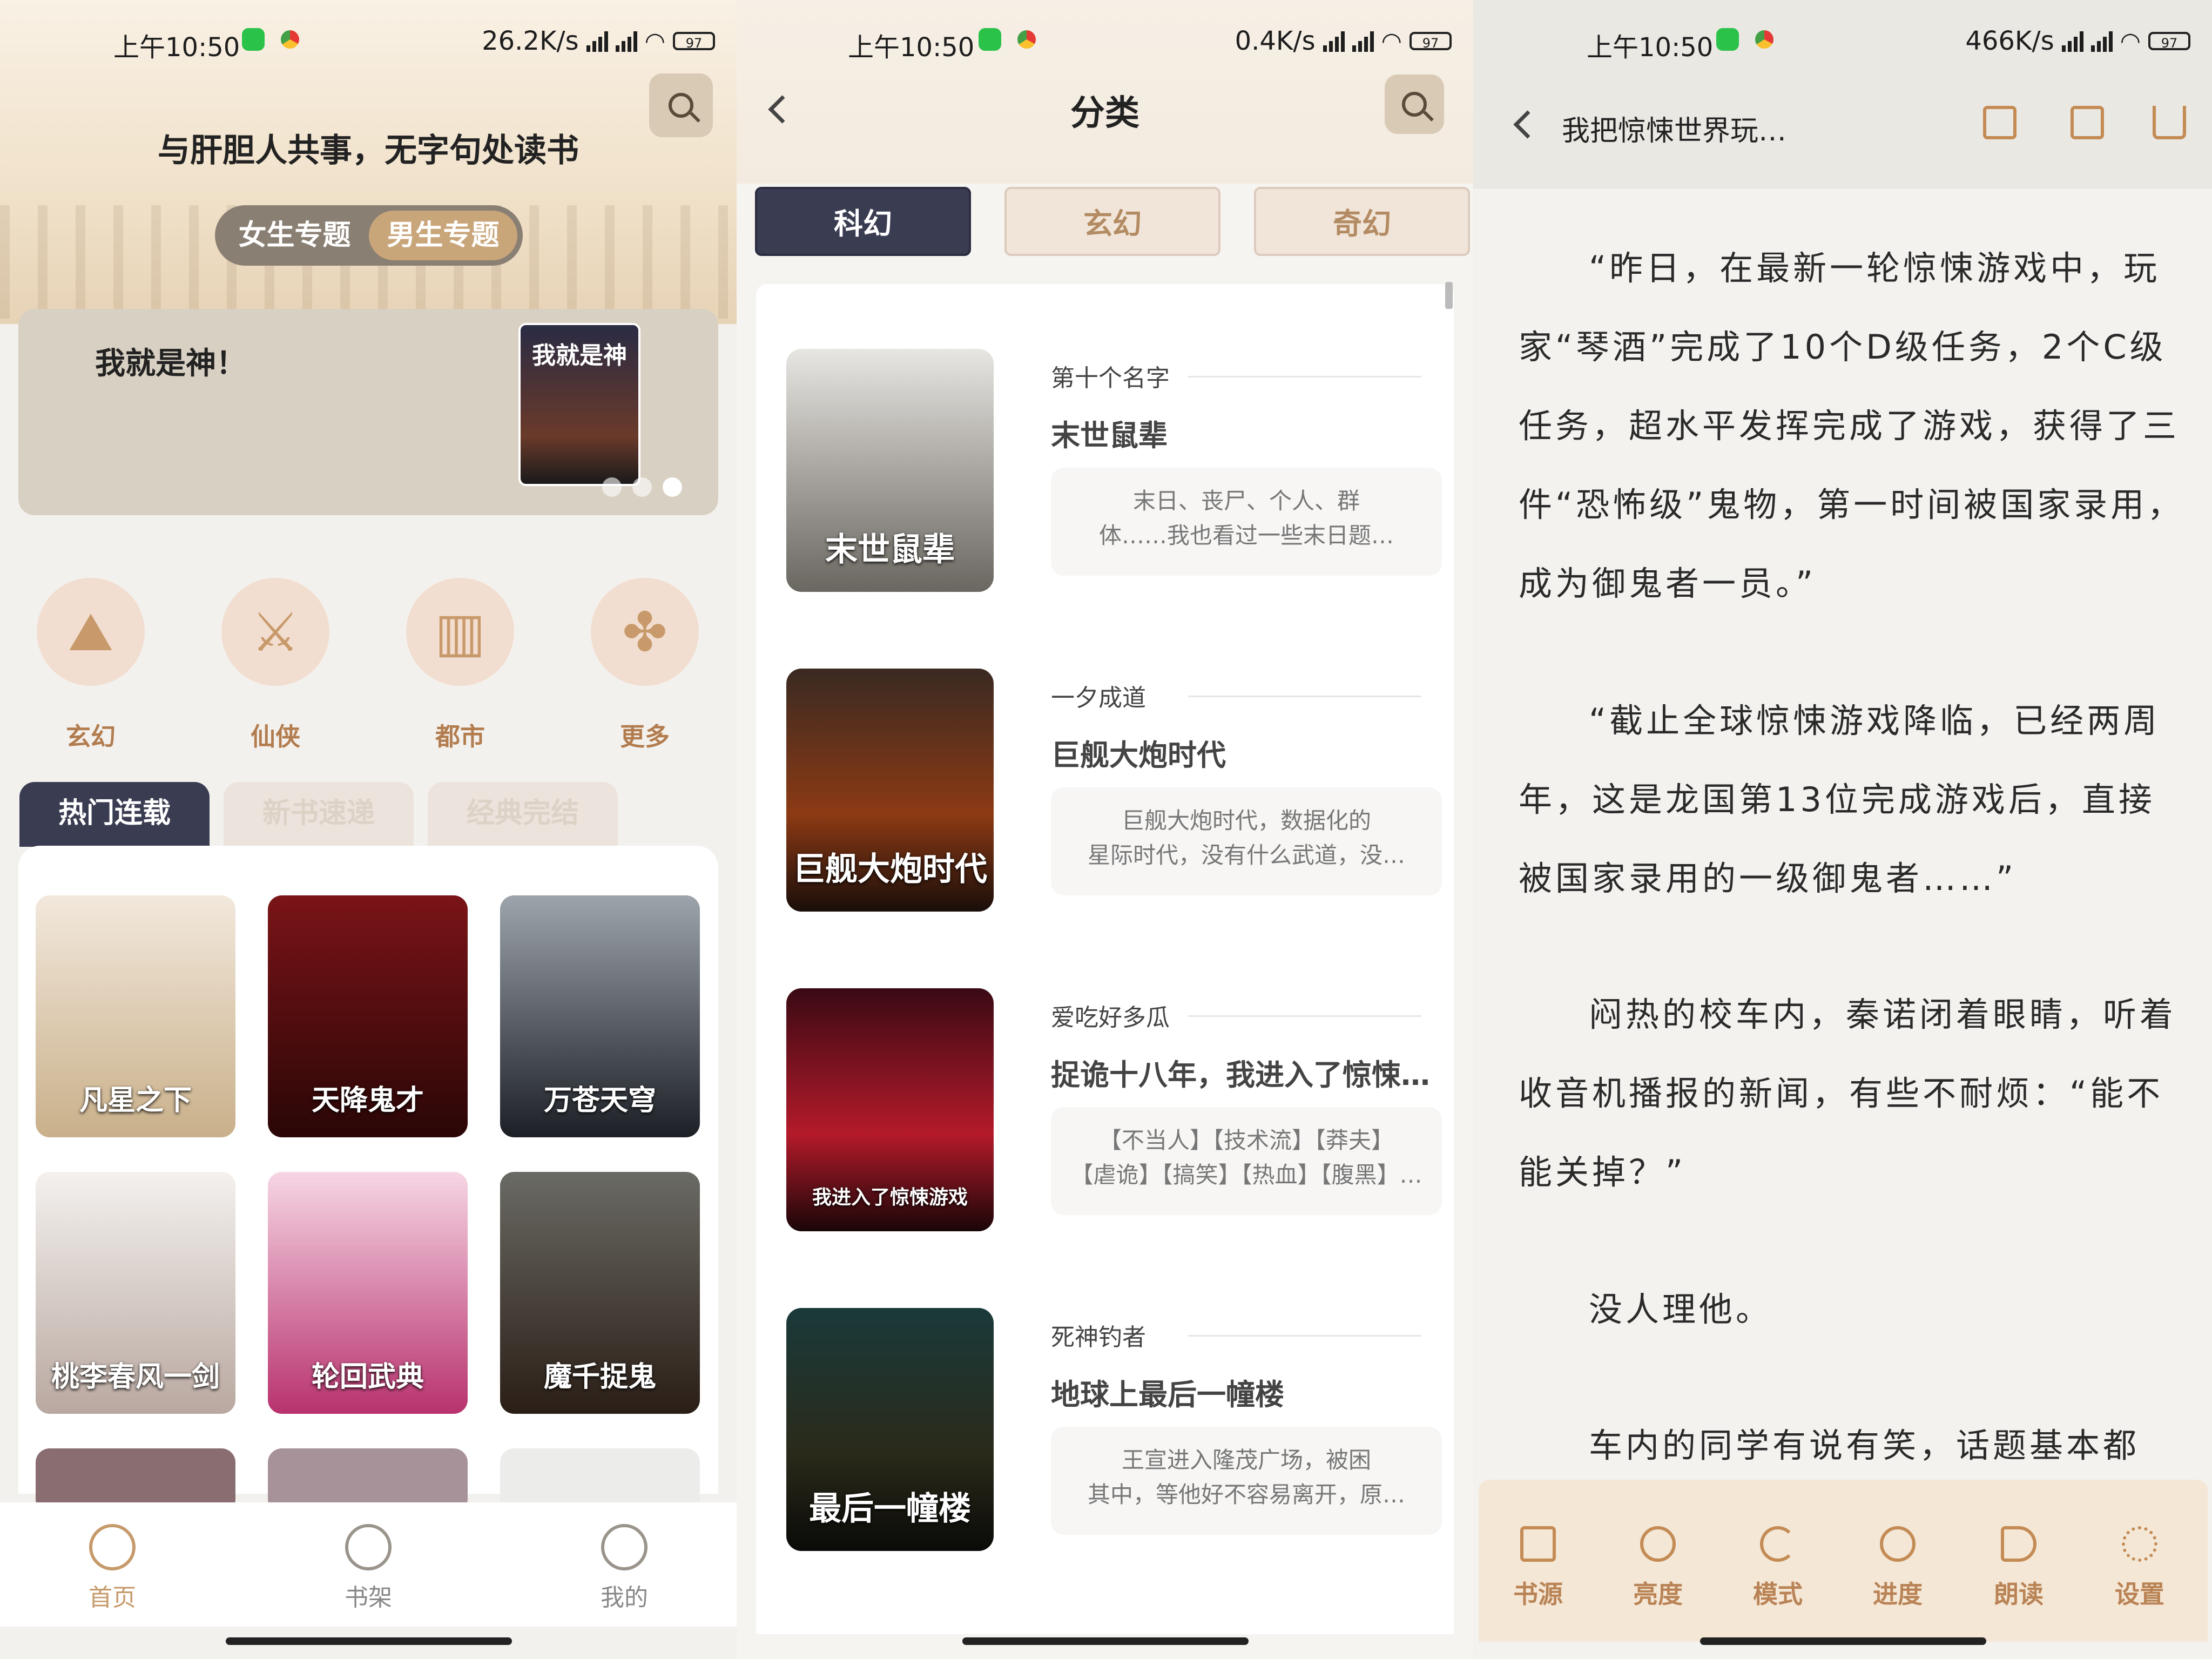  What do you see at coordinates (114, 814) in the screenshot?
I see `tab-hot-serial: 热门连载` at bounding box center [114, 814].